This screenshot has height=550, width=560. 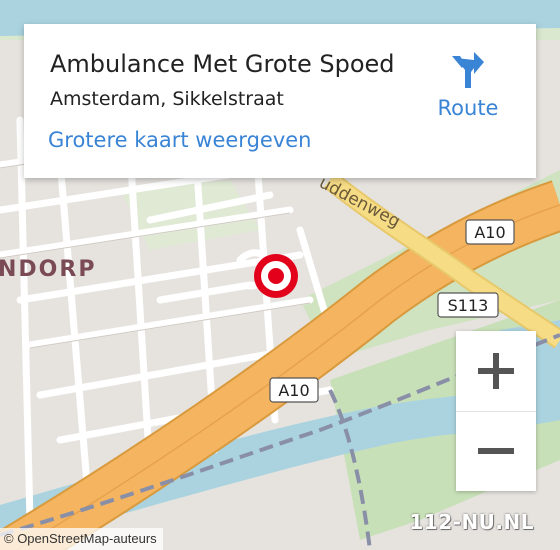 I want to click on route-button: Route, so click(x=468, y=88).